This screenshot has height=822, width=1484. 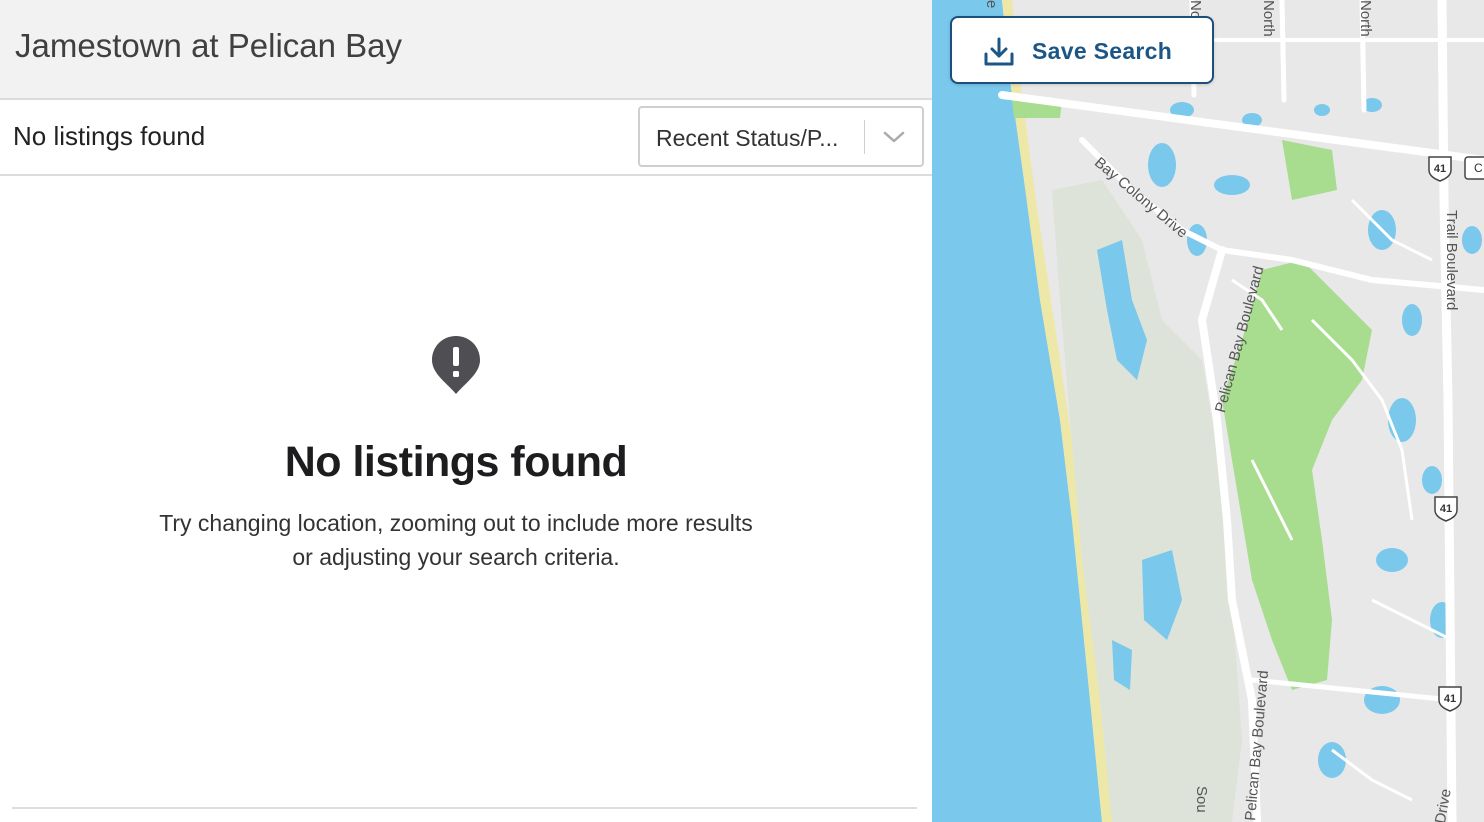 I want to click on route-shield-icon: C, so click(x=1474, y=168).